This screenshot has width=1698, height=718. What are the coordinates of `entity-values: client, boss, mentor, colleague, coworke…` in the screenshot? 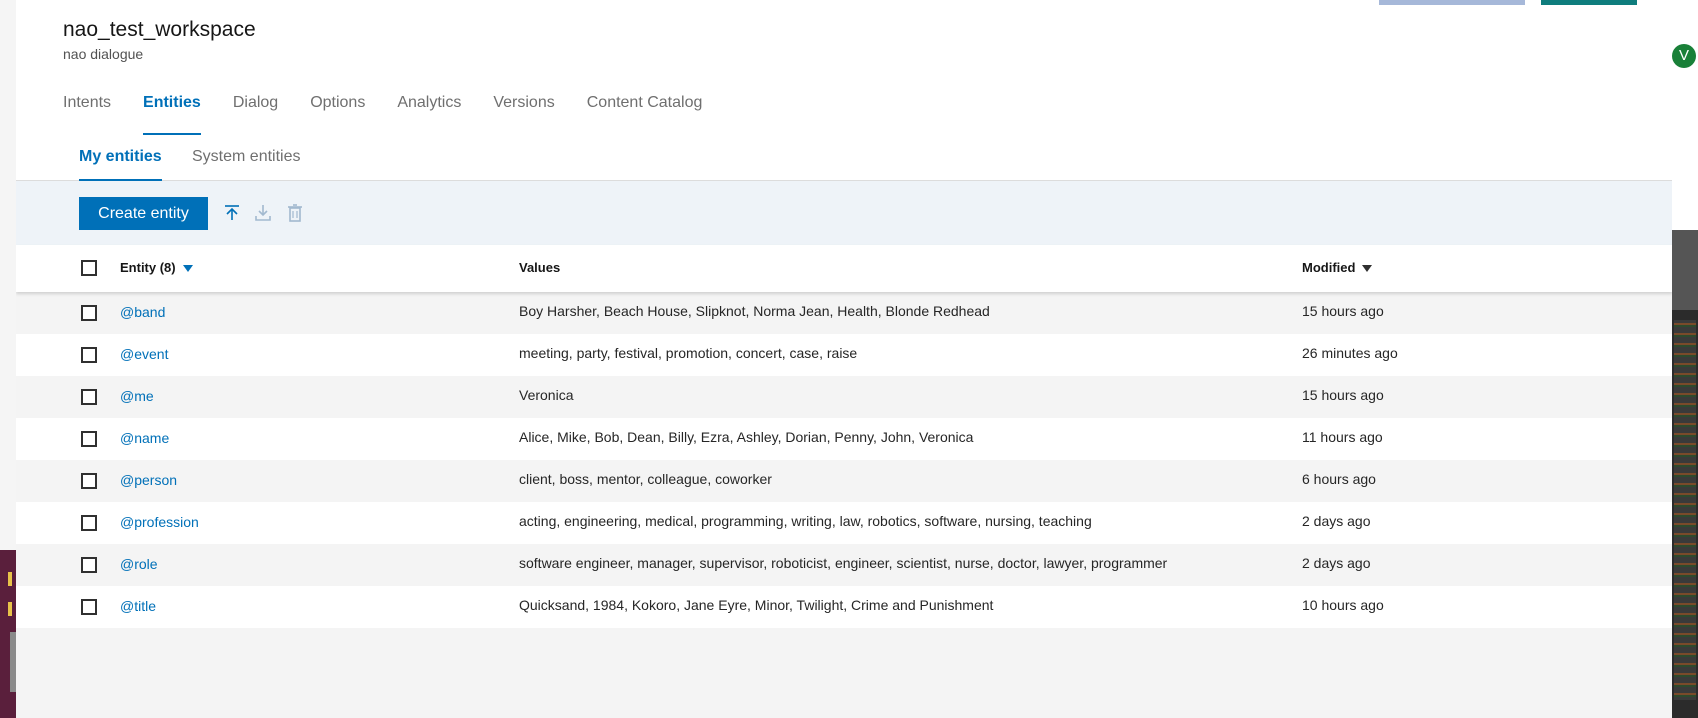 It's located at (645, 479).